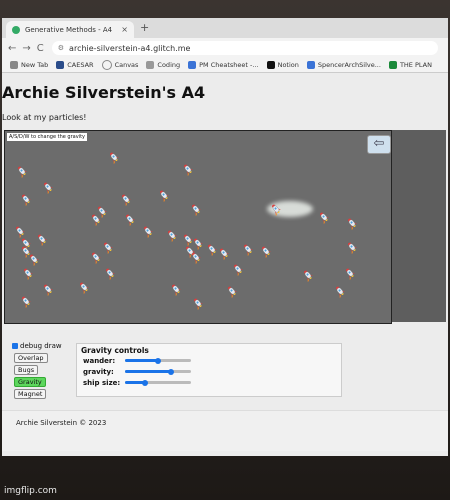 This screenshot has width=450, height=500. Describe the element at coordinates (225, 28) in the screenshot. I see `tab-bar: Generative Methods - A4 × +` at that location.